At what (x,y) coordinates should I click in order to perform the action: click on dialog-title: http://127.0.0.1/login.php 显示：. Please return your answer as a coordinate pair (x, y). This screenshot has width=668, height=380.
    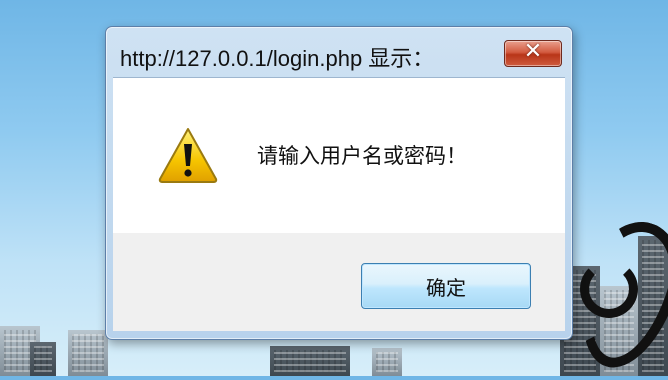
    Looking at the image, I should click on (277, 58).